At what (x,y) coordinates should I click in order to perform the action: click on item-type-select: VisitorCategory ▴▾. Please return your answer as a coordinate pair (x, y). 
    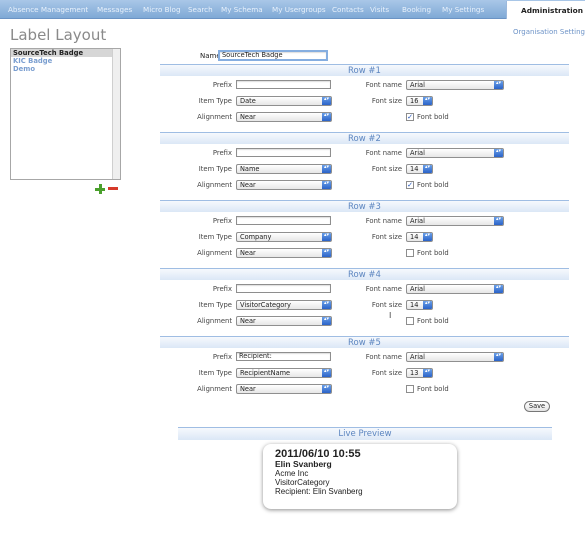
    Looking at the image, I should click on (284, 305).